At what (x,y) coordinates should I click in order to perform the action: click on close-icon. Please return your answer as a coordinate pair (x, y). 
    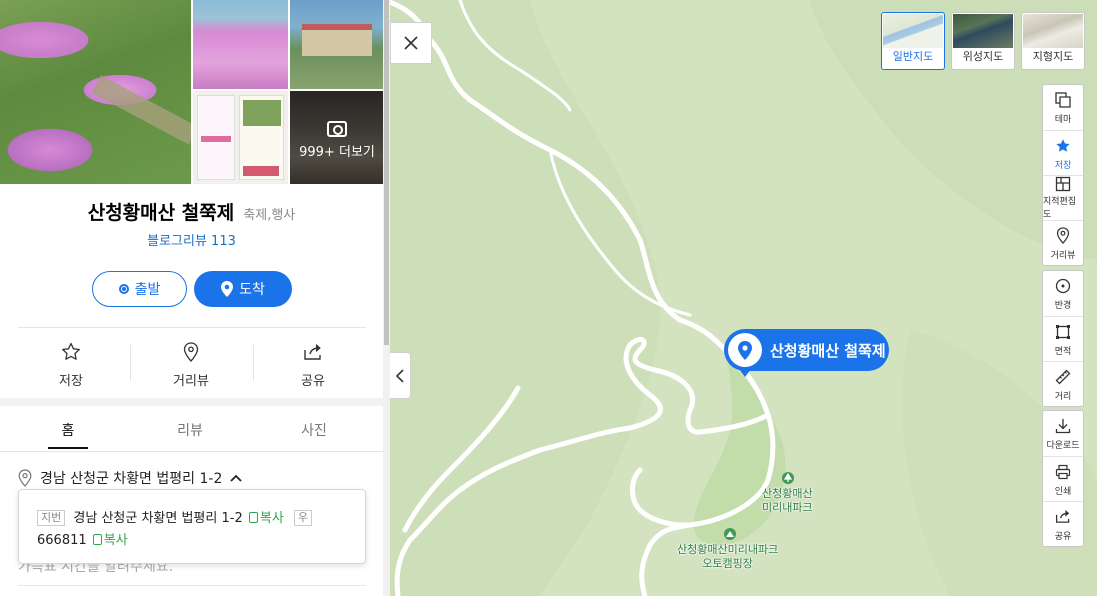
    Looking at the image, I should click on (411, 43).